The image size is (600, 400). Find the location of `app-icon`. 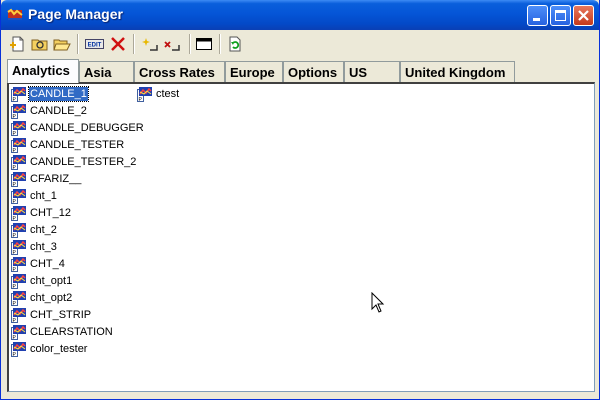

app-icon is located at coordinates (15, 14).